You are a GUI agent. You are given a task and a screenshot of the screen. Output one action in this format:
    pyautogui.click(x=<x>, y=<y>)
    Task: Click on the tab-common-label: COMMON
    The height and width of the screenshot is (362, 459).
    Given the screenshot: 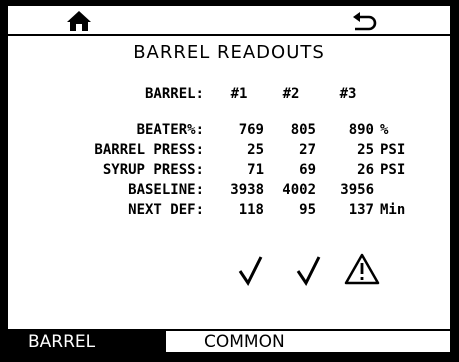 What is the action you would take?
    pyautogui.click(x=244, y=342)
    